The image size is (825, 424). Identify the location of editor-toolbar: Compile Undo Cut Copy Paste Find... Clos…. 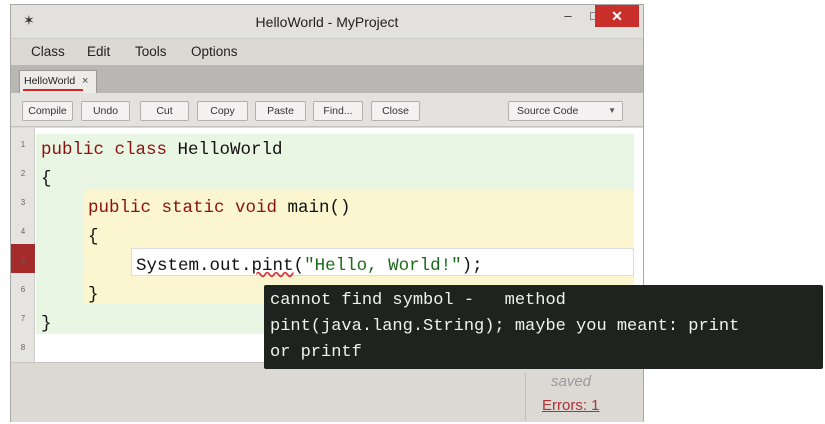
(327, 110).